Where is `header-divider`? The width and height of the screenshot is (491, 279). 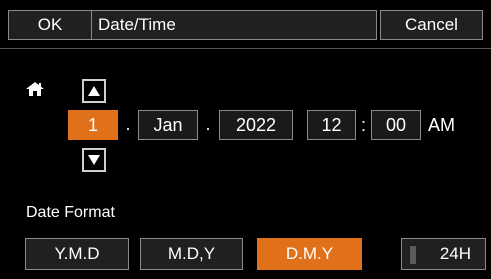
header-divider is located at coordinates (245, 48).